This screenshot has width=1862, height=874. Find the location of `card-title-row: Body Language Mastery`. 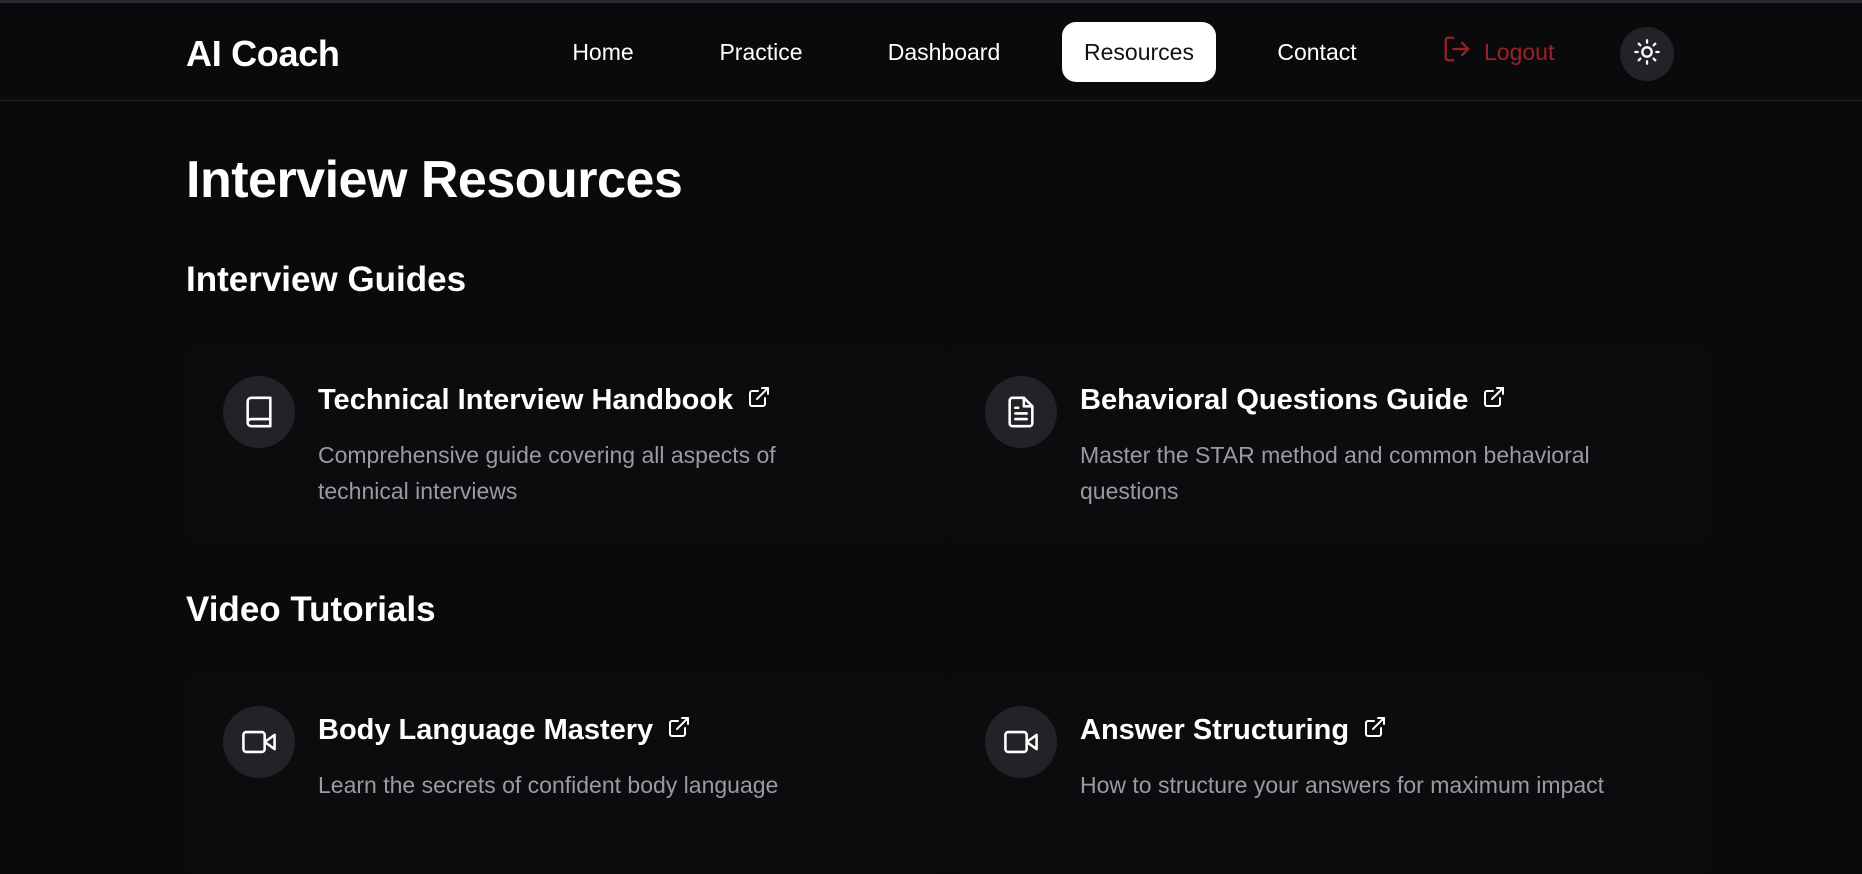

card-title-row: Body Language Mastery is located at coordinates (504, 730).